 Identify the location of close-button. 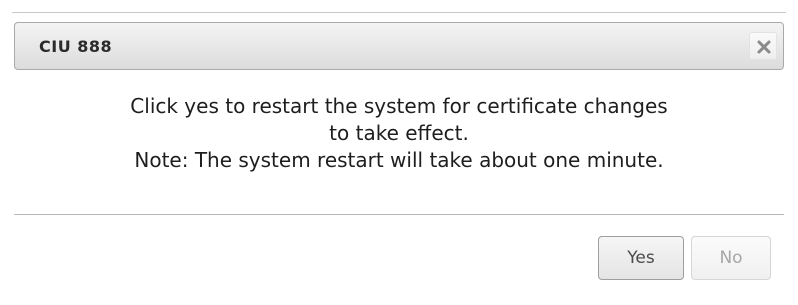
(763, 46).